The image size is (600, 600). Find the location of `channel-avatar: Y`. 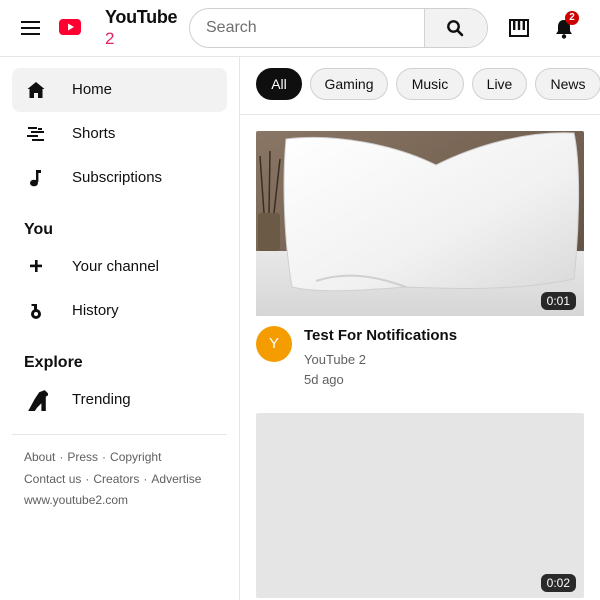

channel-avatar: Y is located at coordinates (274, 344).